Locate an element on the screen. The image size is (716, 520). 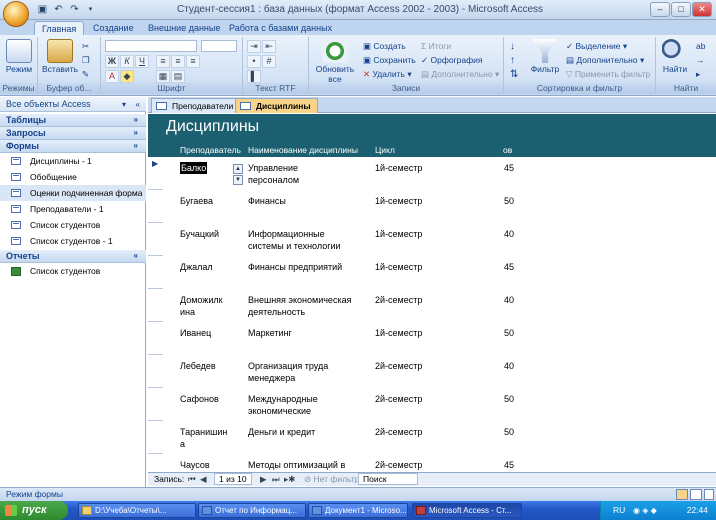
bullets-icon: • is located at coordinates (254, 61).